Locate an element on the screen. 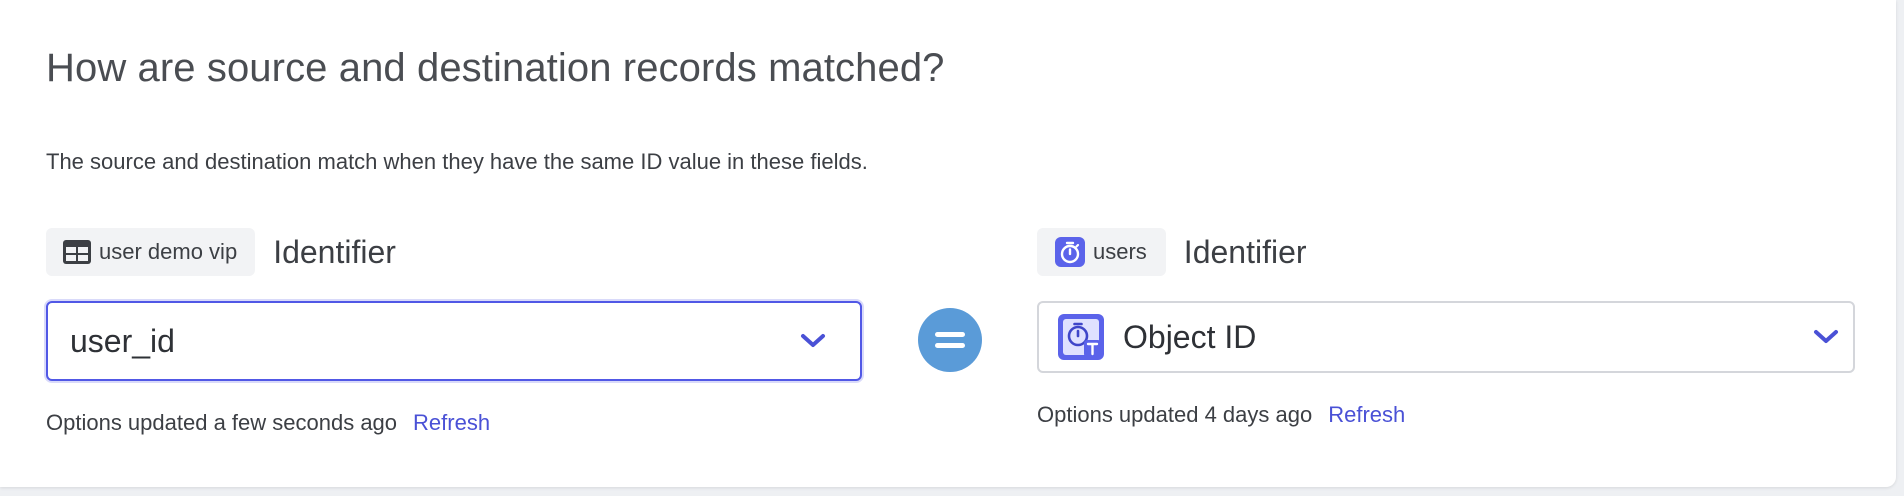  source-options-status: Options updated a few seconds ago is located at coordinates (222, 422).